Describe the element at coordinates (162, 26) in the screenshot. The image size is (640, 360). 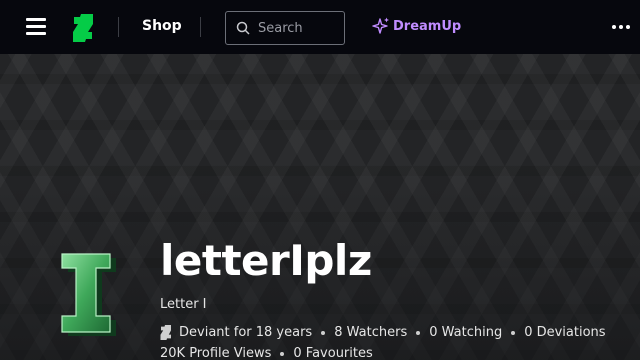
I see `shop-link: Shop` at that location.